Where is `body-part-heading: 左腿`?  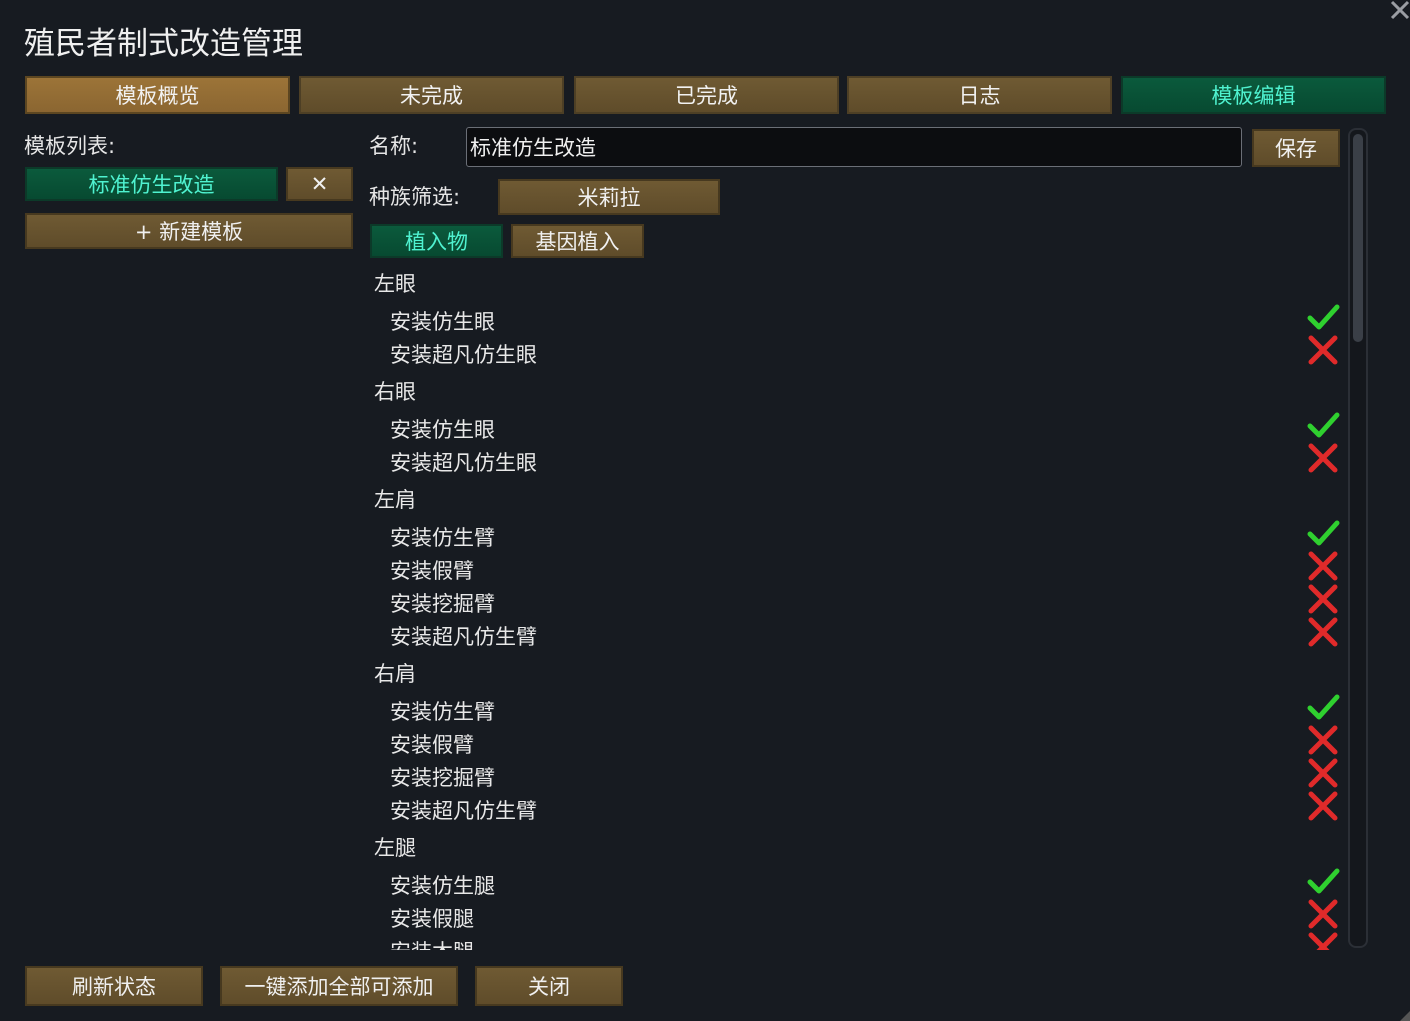
body-part-heading: 左腿 is located at coordinates (395, 848).